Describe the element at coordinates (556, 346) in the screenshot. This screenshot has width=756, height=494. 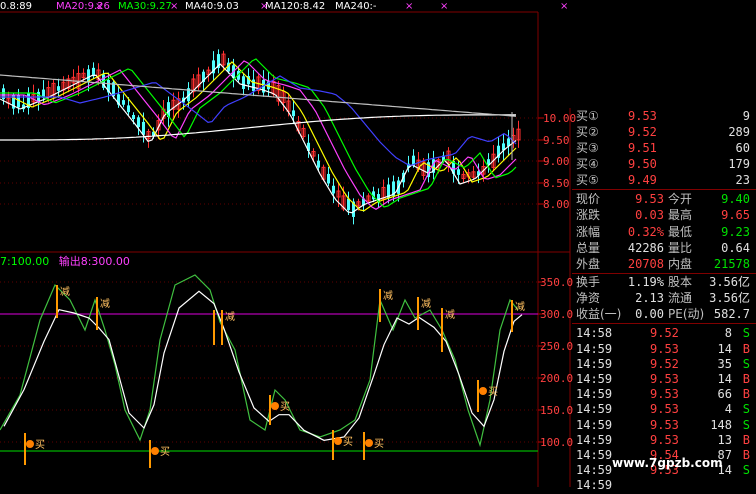
I see `indicator-tick-label: 250.0` at that location.